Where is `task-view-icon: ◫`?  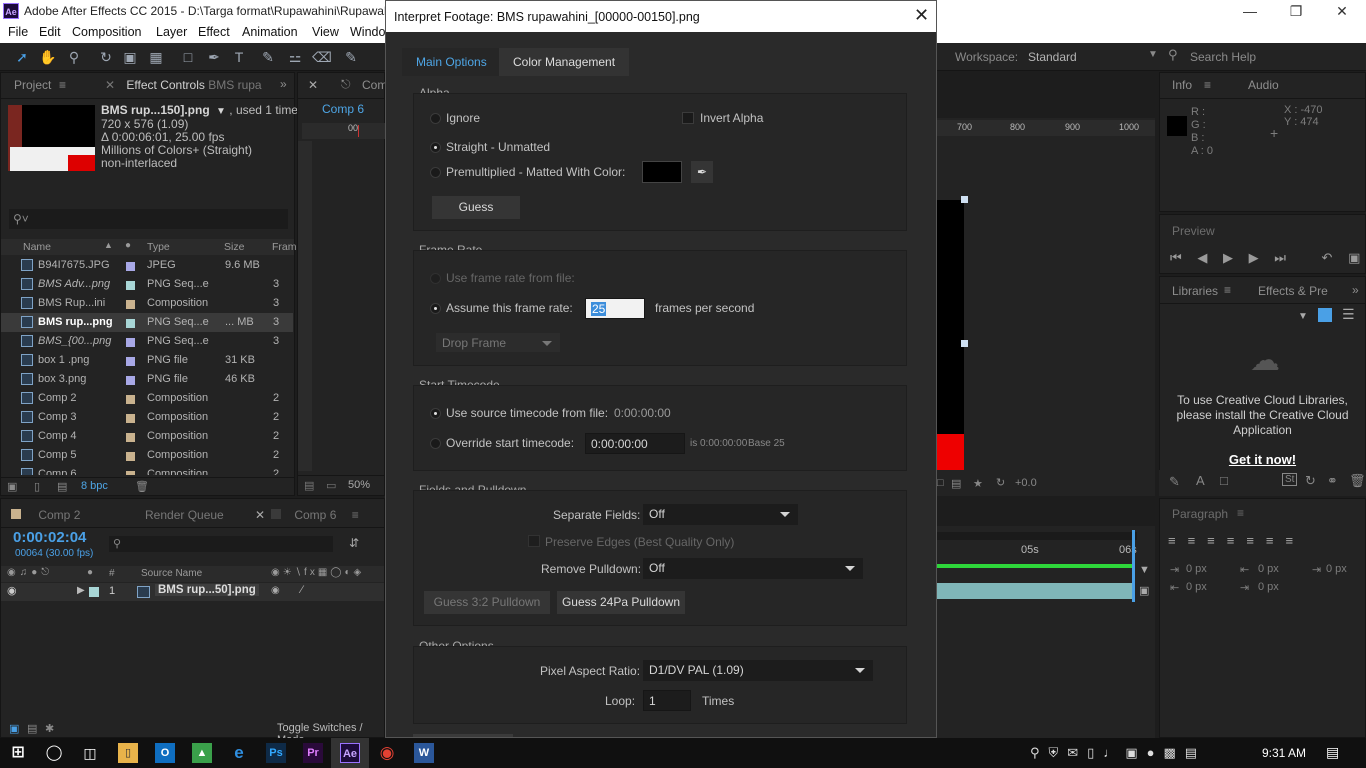 task-view-icon: ◫ is located at coordinates (90, 753).